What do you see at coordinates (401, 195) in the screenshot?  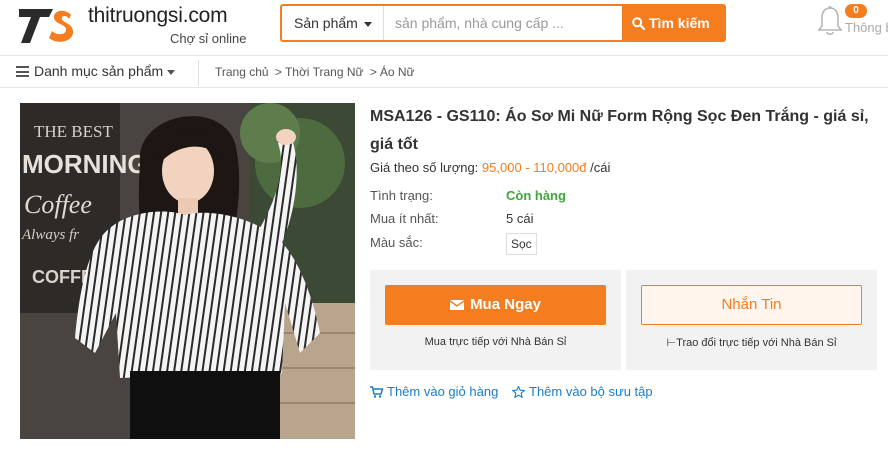 I see `status-label: Tình trạng:` at bounding box center [401, 195].